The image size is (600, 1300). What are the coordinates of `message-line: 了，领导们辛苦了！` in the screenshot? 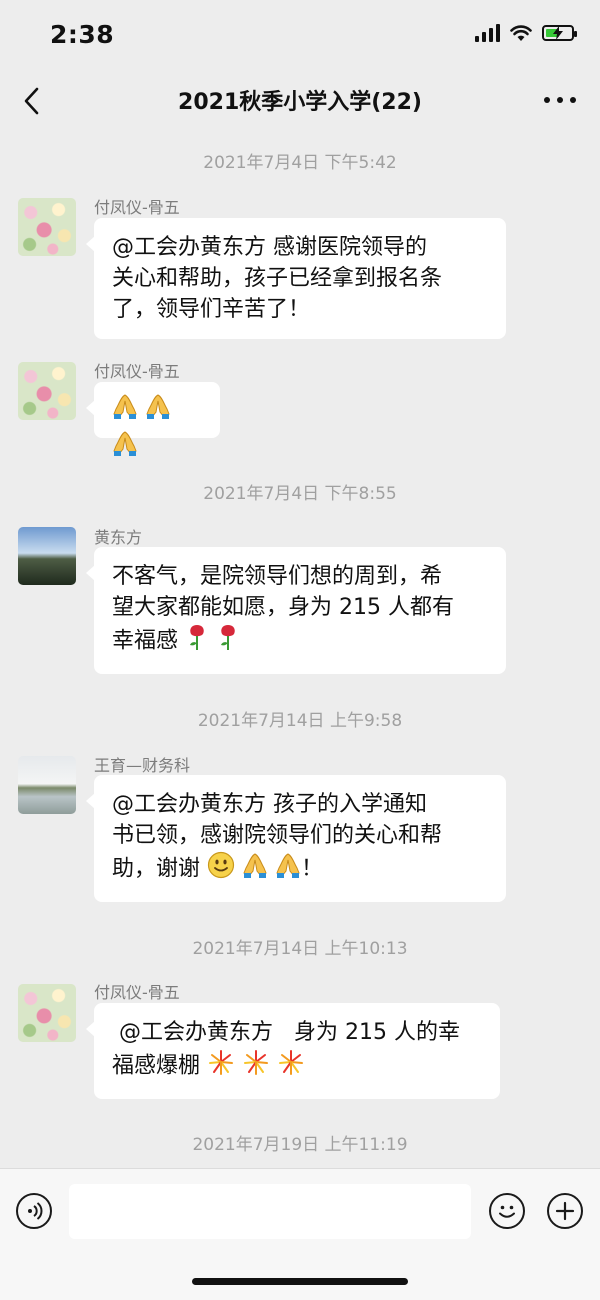 It's located at (211, 309).